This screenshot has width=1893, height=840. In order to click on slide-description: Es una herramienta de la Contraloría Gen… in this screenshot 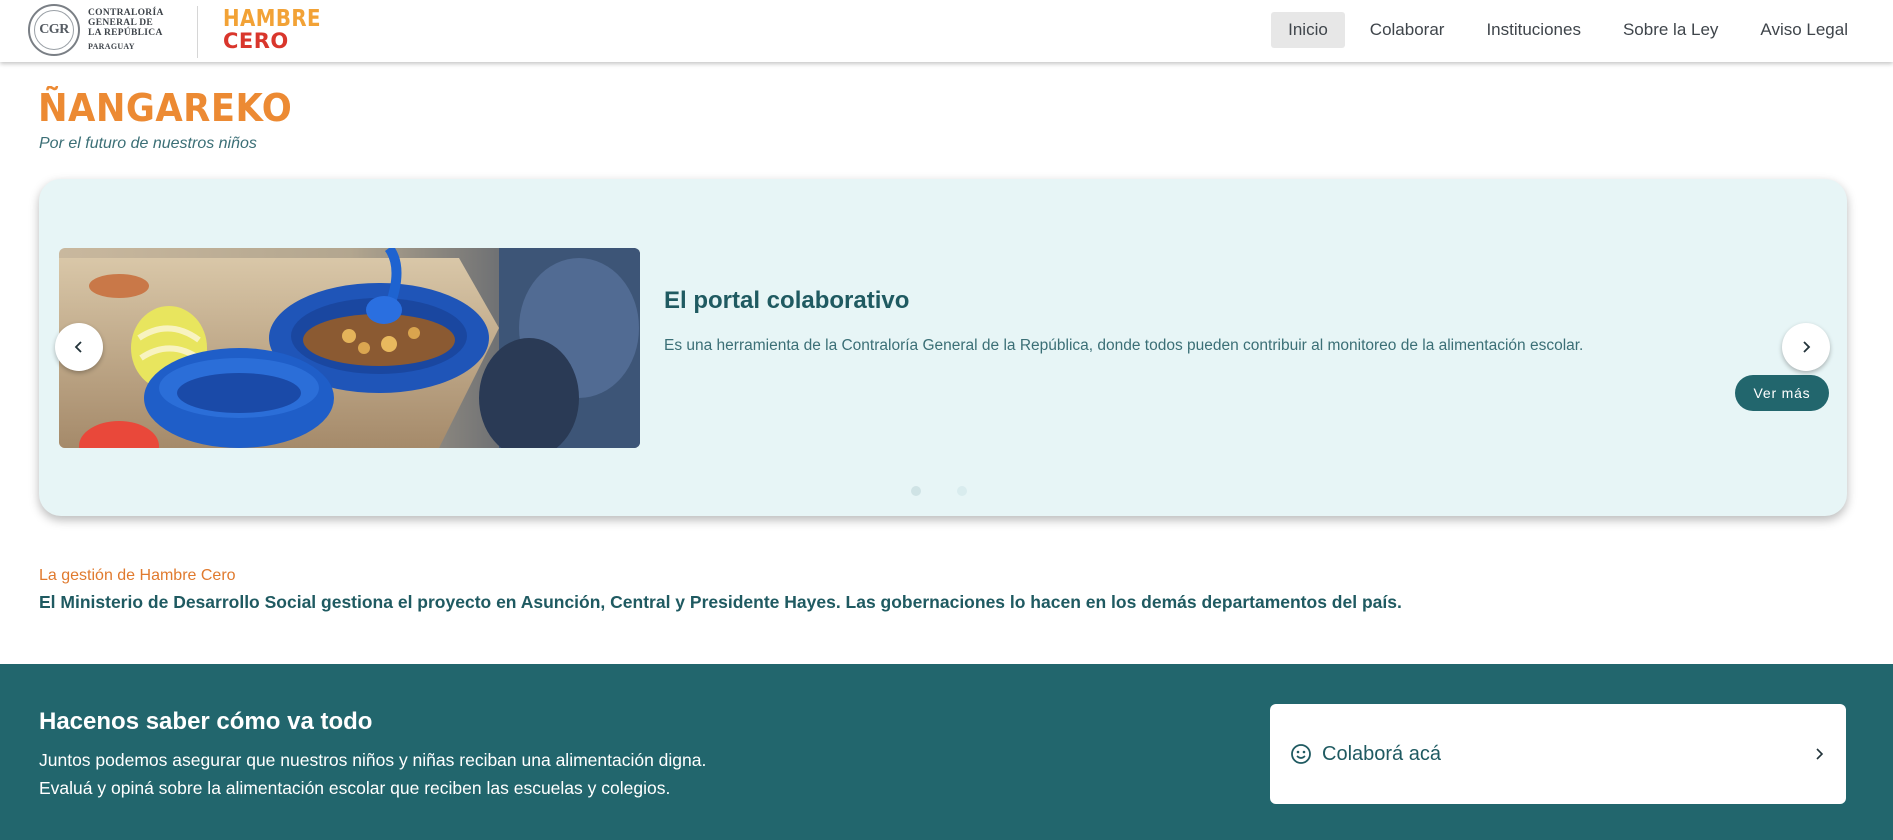, I will do `click(1124, 345)`.